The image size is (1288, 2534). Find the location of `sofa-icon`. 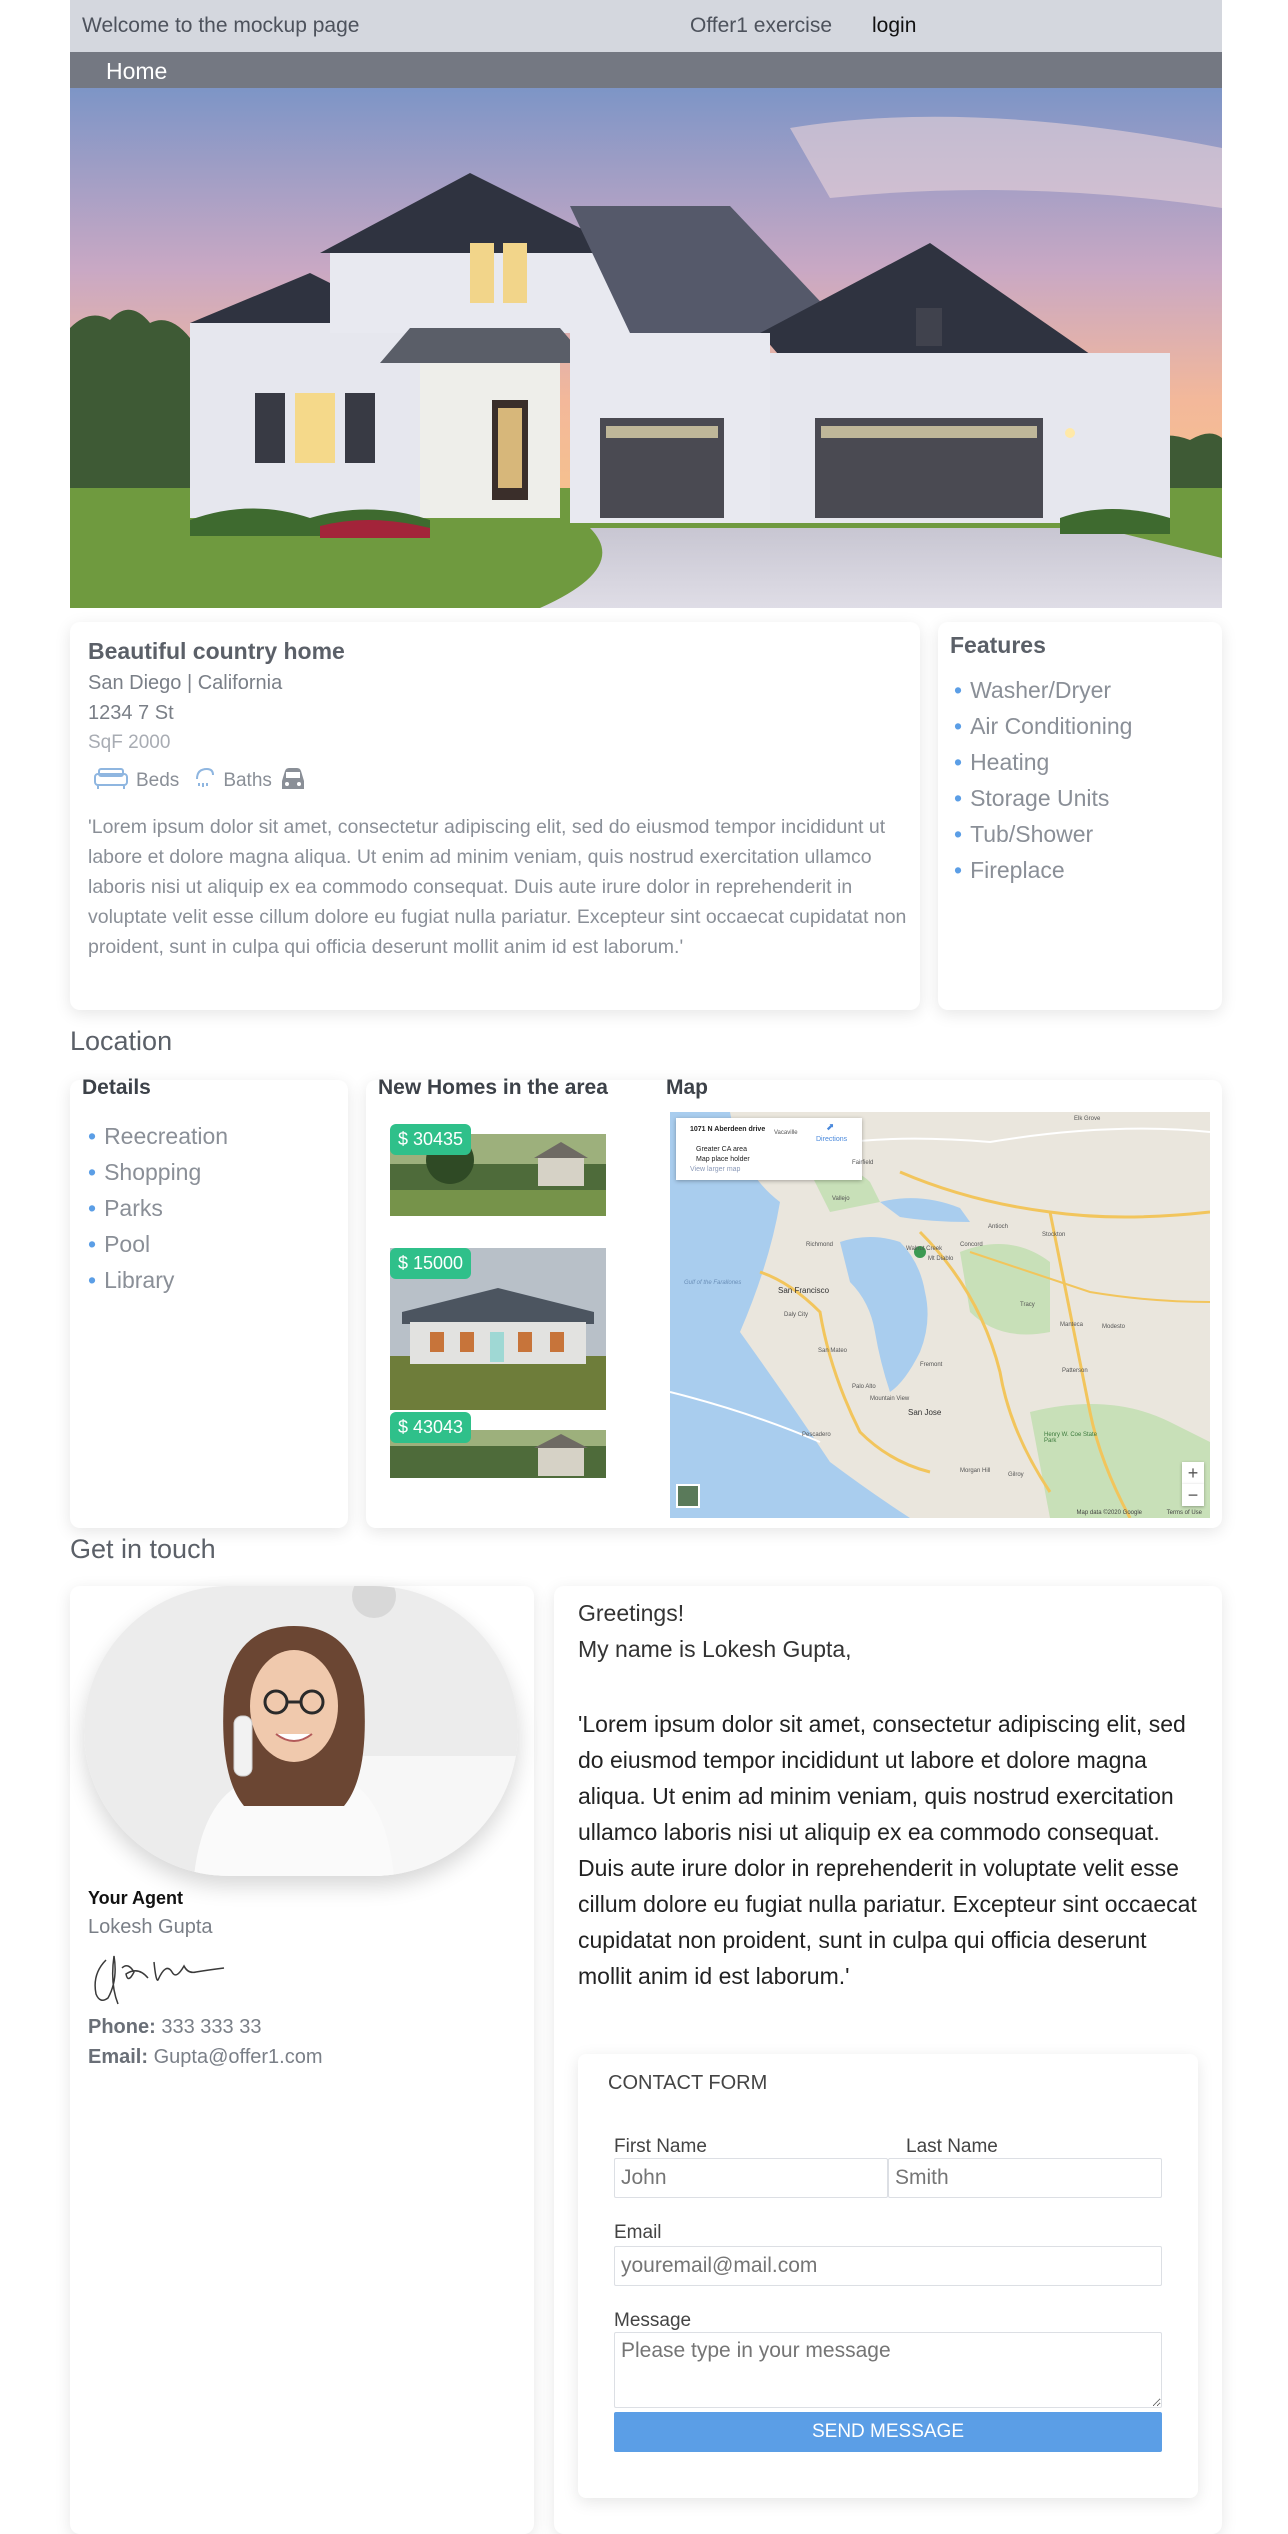

sofa-icon is located at coordinates (111, 781).